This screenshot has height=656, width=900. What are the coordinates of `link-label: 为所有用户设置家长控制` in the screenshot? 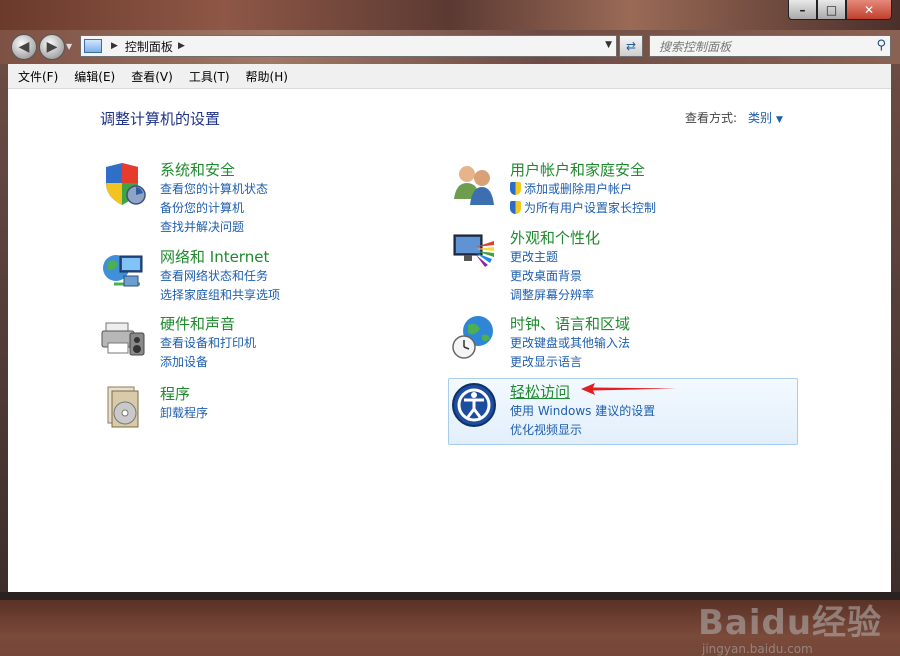 It's located at (590, 208).